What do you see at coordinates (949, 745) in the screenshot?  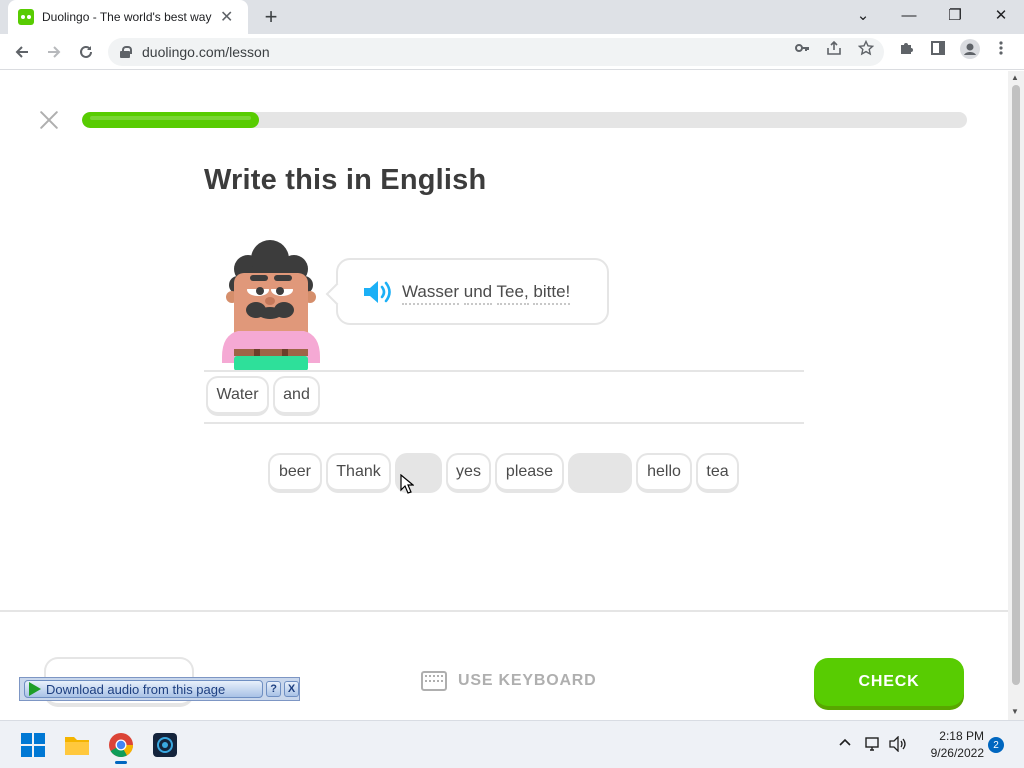 I see `system-clock: 2:18 PM 9/26/2022` at bounding box center [949, 745].